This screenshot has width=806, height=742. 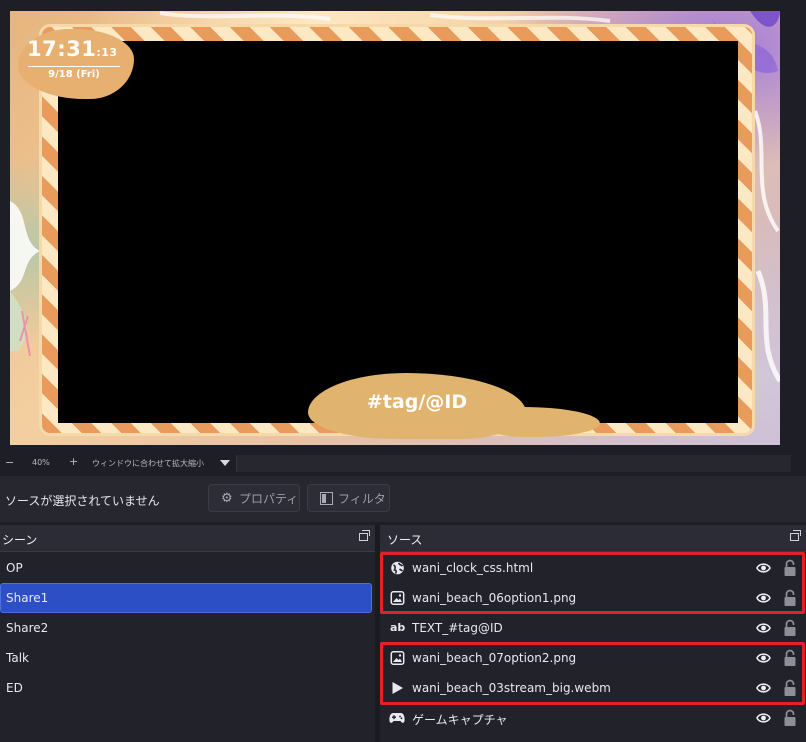 What do you see at coordinates (326, 500) in the screenshot?
I see `filter-icon` at bounding box center [326, 500].